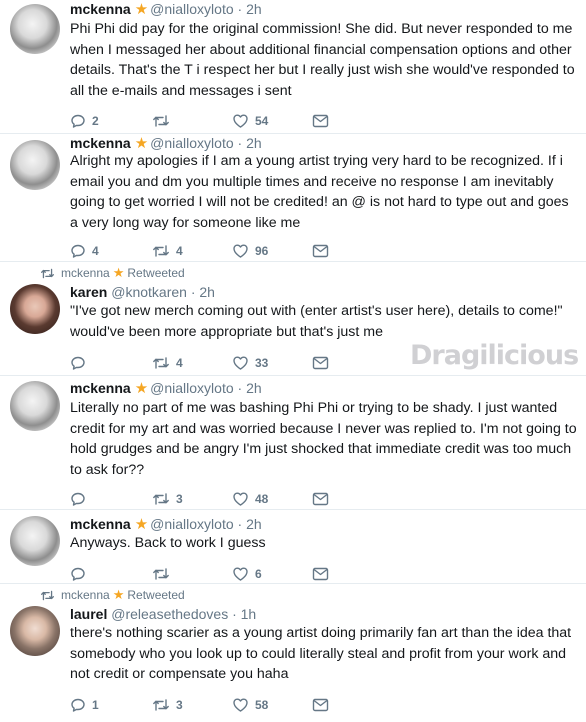 This screenshot has height=722, width=586. What do you see at coordinates (168, 543) in the screenshot?
I see `tweet-text: Anyways. Back to work I guess` at bounding box center [168, 543].